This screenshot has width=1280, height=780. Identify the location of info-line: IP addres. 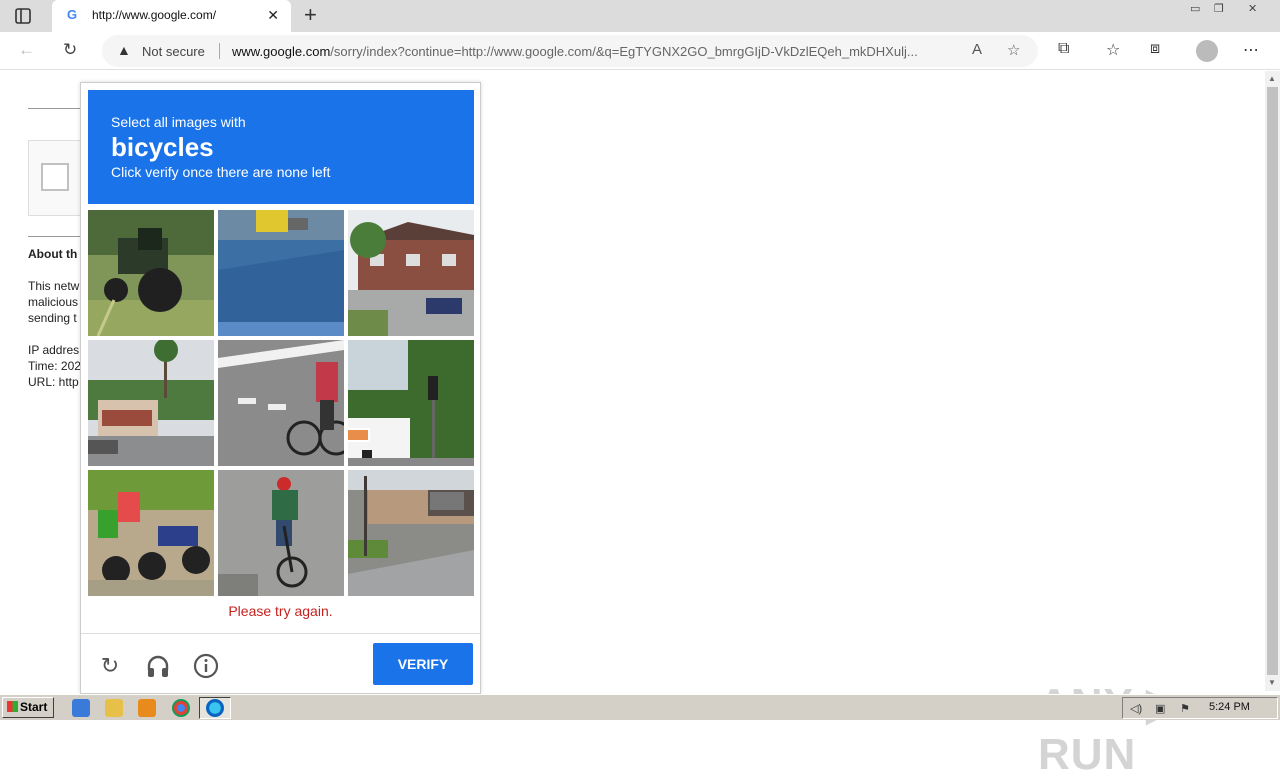
(54, 350).